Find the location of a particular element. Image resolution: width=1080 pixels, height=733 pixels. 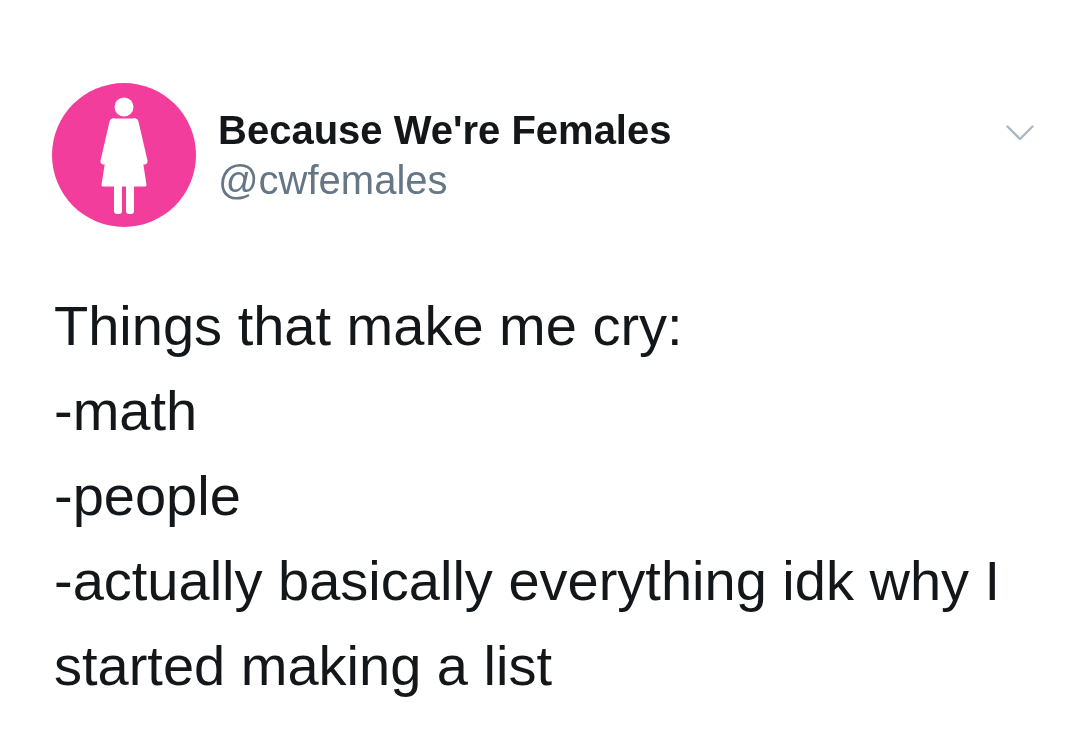

woman-figure-icon is located at coordinates (124, 155).